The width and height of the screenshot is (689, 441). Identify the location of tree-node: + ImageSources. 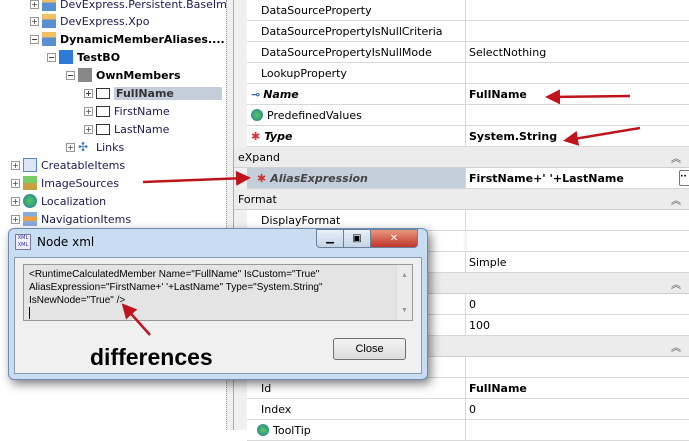
(65, 183).